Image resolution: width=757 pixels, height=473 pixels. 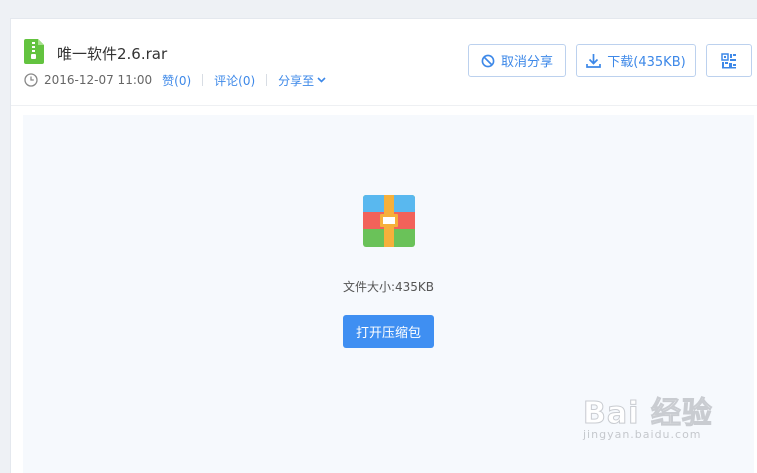 I want to click on archive-icon, so click(x=389, y=221).